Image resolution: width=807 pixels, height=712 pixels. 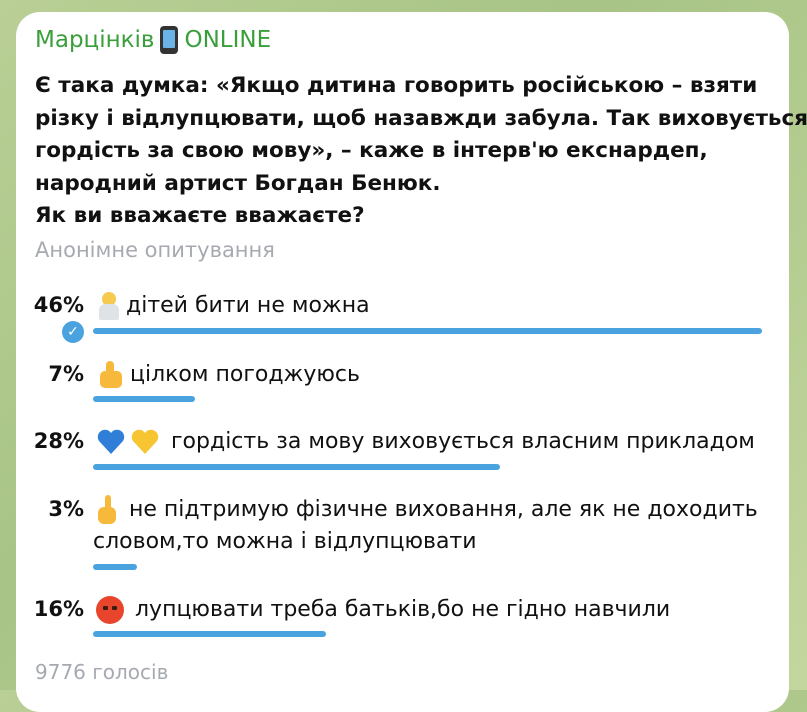 I want to click on poll-option-percent: 46%, so click(x=58, y=305).